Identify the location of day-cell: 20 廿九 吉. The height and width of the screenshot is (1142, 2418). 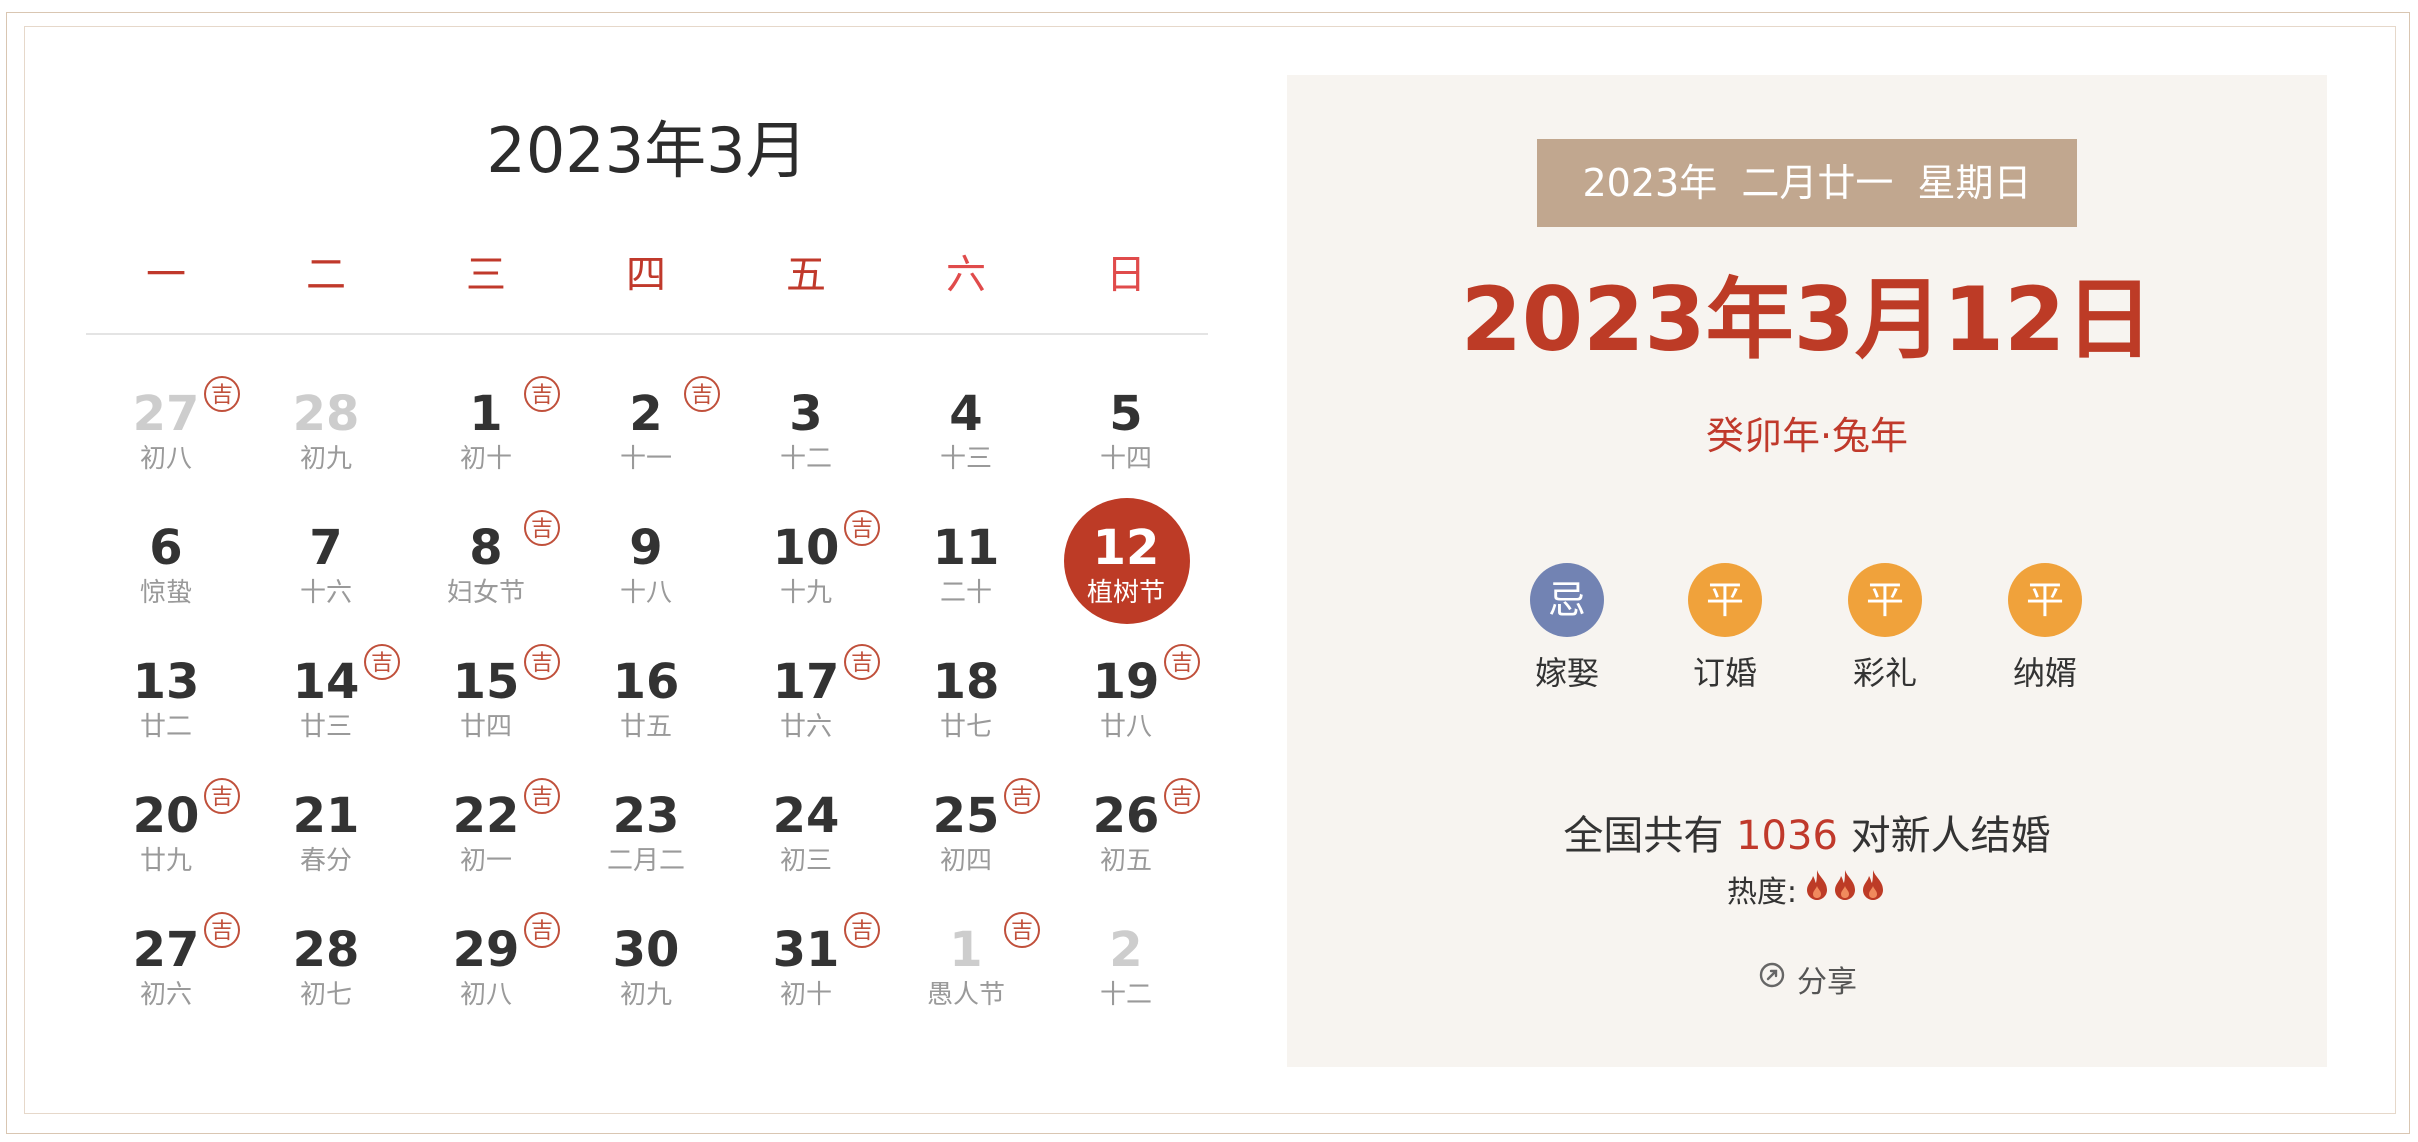
(166, 833).